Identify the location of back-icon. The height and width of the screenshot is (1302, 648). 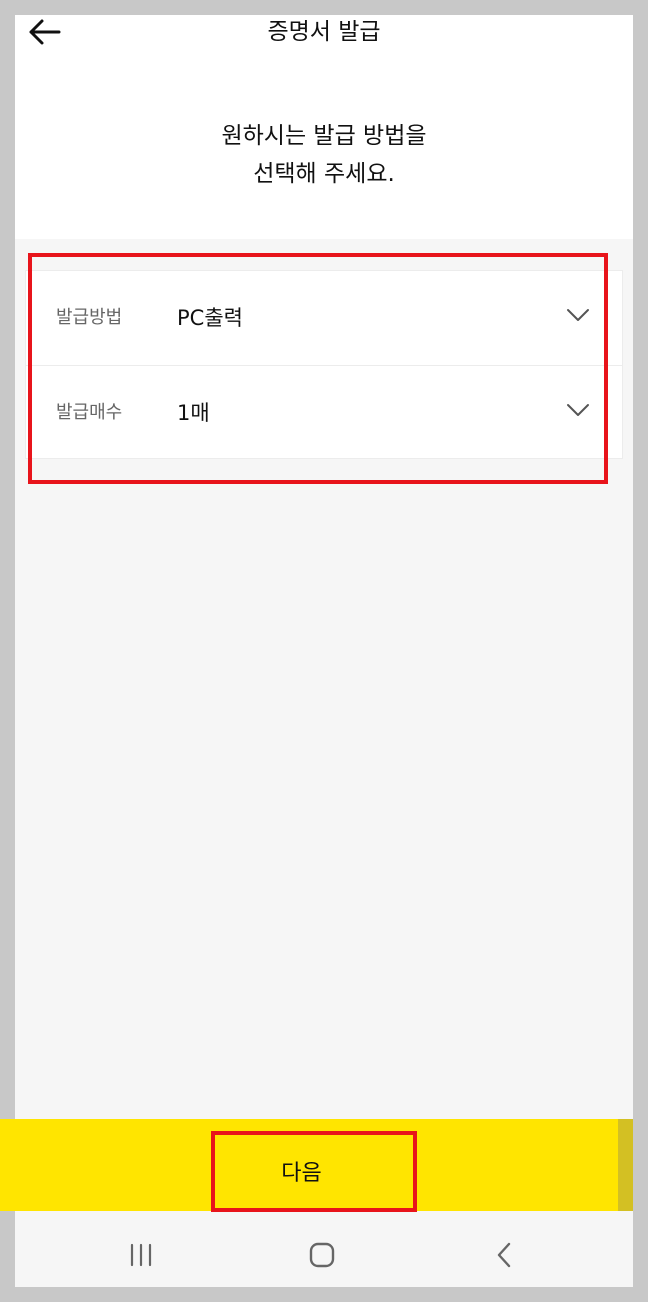
(504, 1255).